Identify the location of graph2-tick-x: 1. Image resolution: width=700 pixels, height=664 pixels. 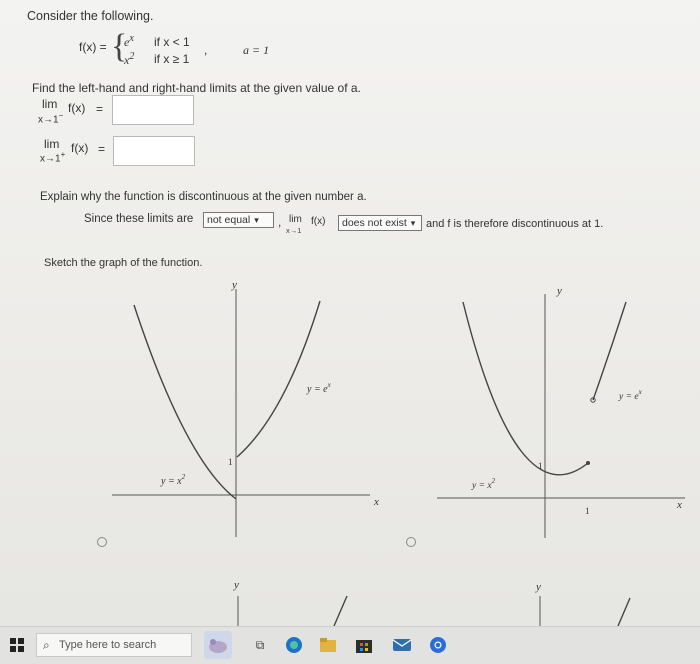
(587, 511).